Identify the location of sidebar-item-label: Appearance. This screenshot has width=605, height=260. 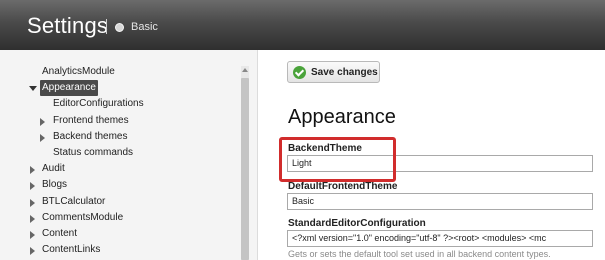
(69, 88).